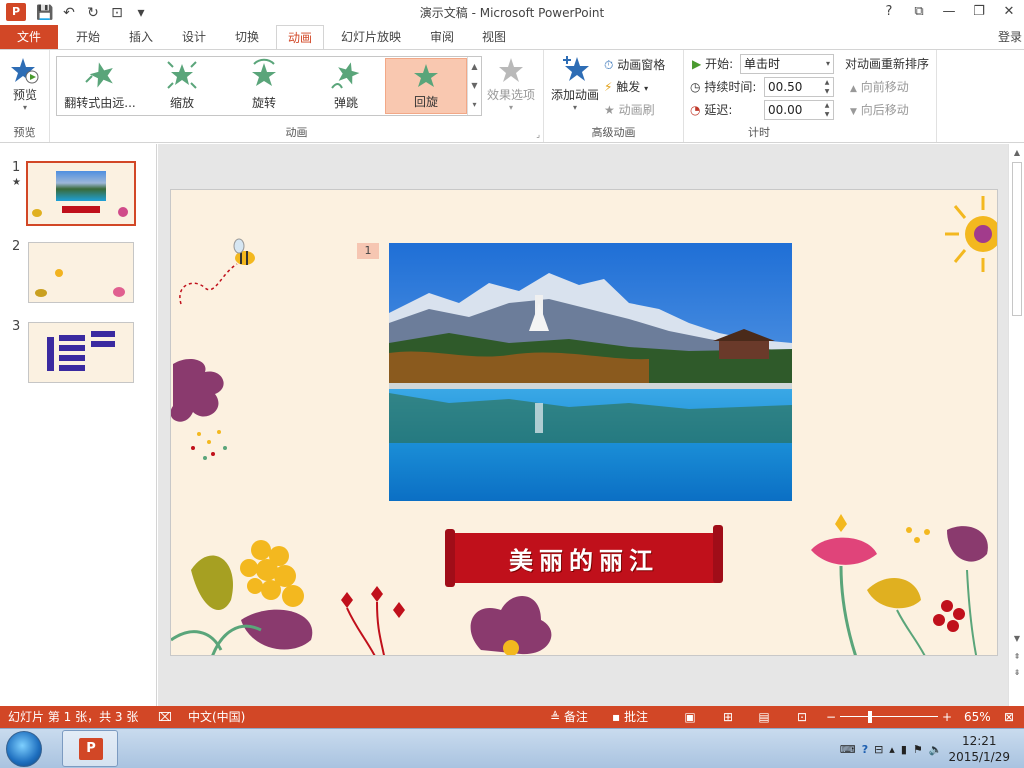 The height and width of the screenshot is (768, 1024). What do you see at coordinates (575, 83) in the screenshot?
I see `add-animation-button: 添加动画 ▾` at bounding box center [575, 83].